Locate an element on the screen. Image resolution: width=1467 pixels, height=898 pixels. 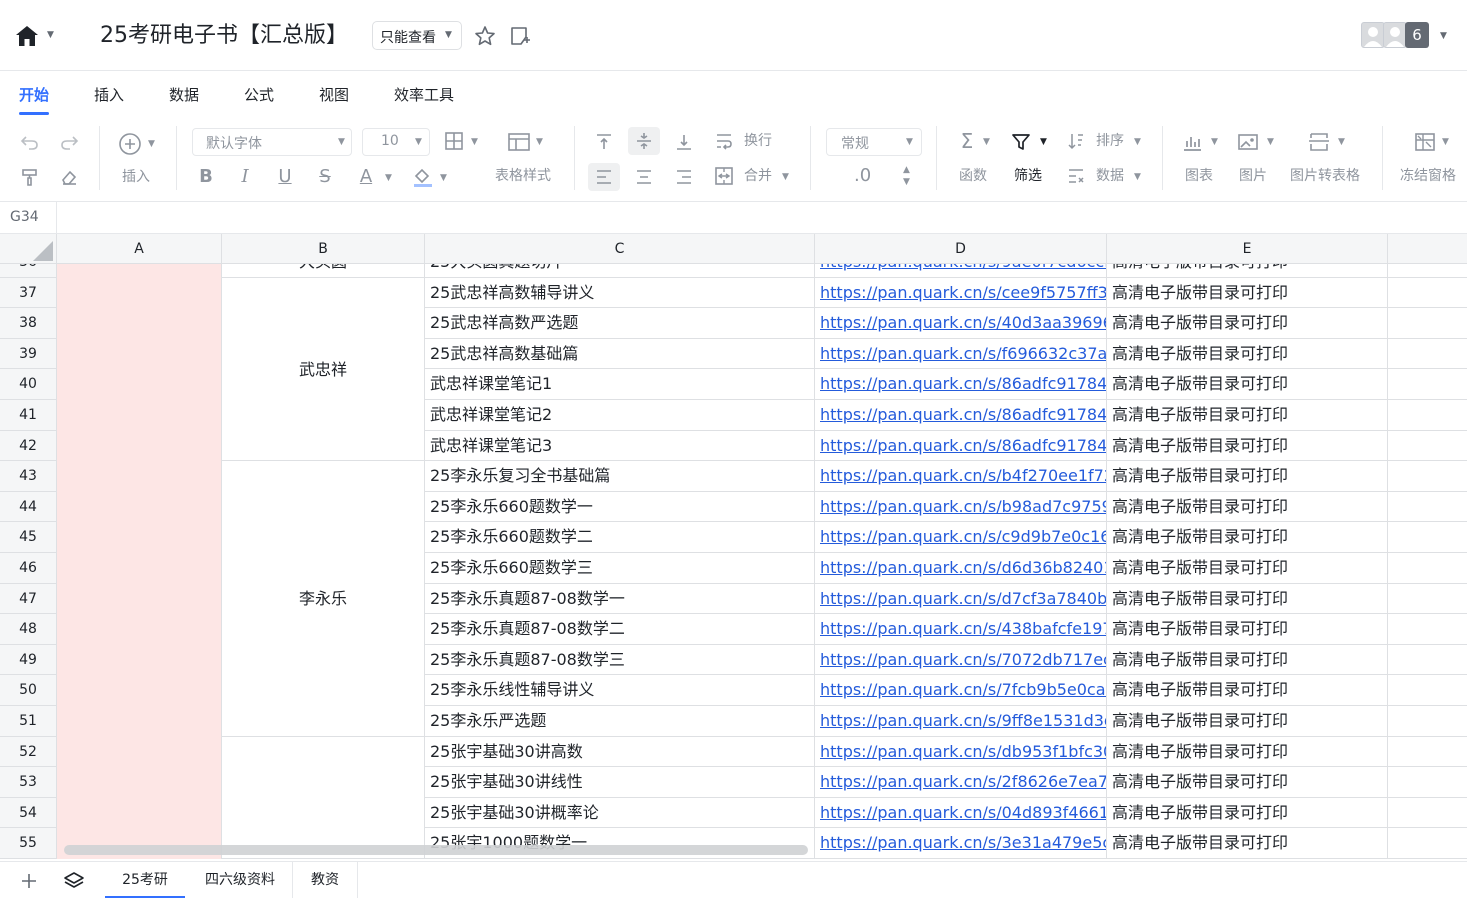
align-left-button is located at coordinates (604, 177).